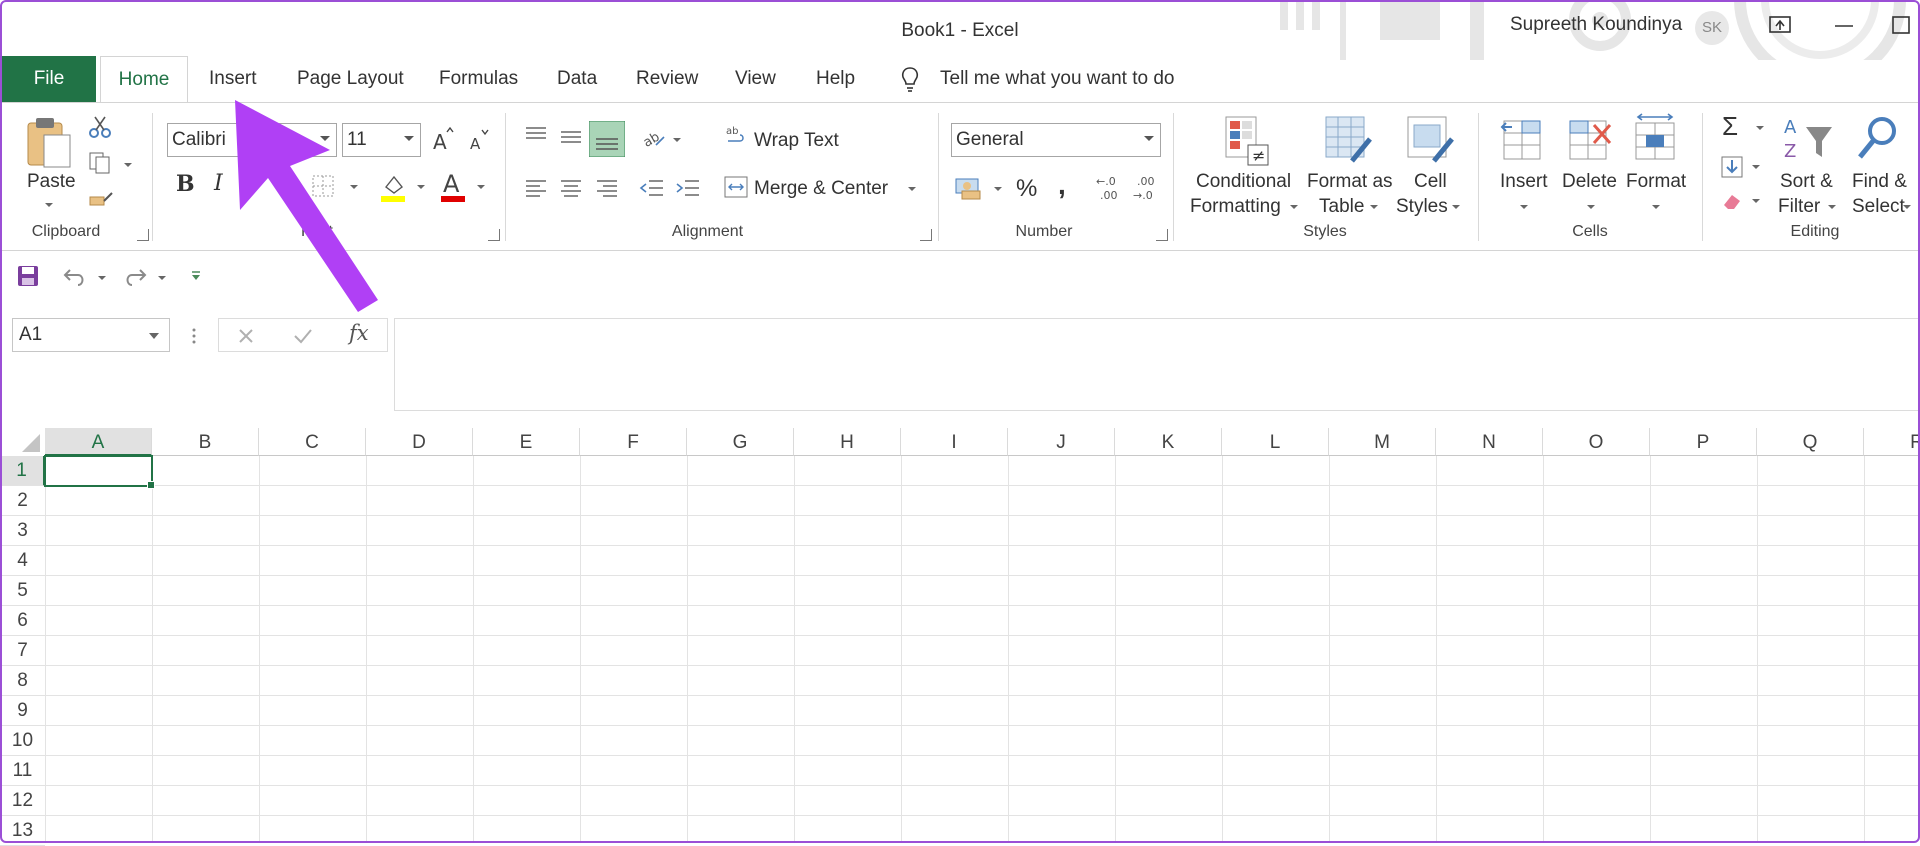 This screenshot has width=1920, height=846. What do you see at coordinates (51, 182) in the screenshot?
I see `paste-button: Paste` at bounding box center [51, 182].